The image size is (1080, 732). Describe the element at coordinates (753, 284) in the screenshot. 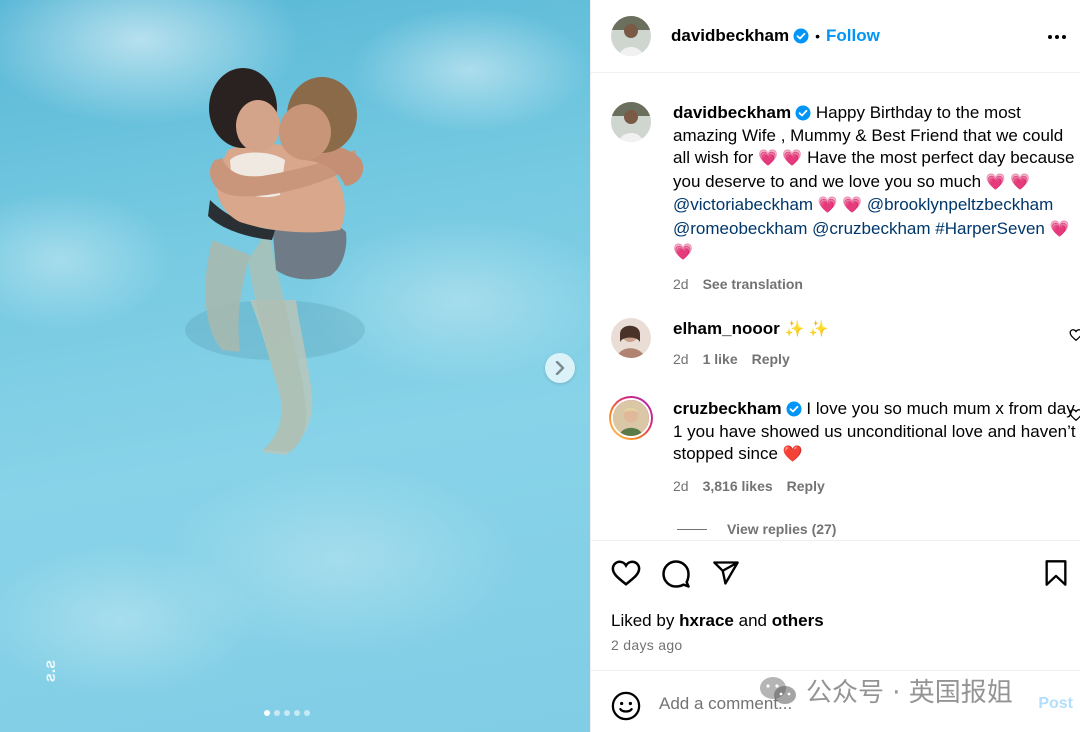

I see `see-translation-button: See translation` at that location.